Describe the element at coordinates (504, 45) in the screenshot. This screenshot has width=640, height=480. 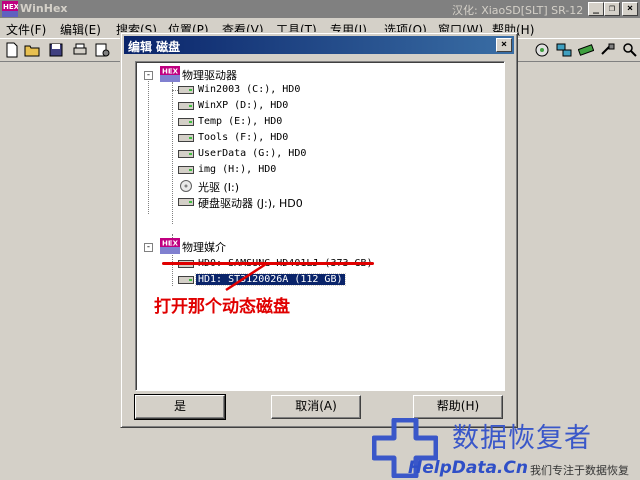
I see `dialog-close-button: ×` at that location.